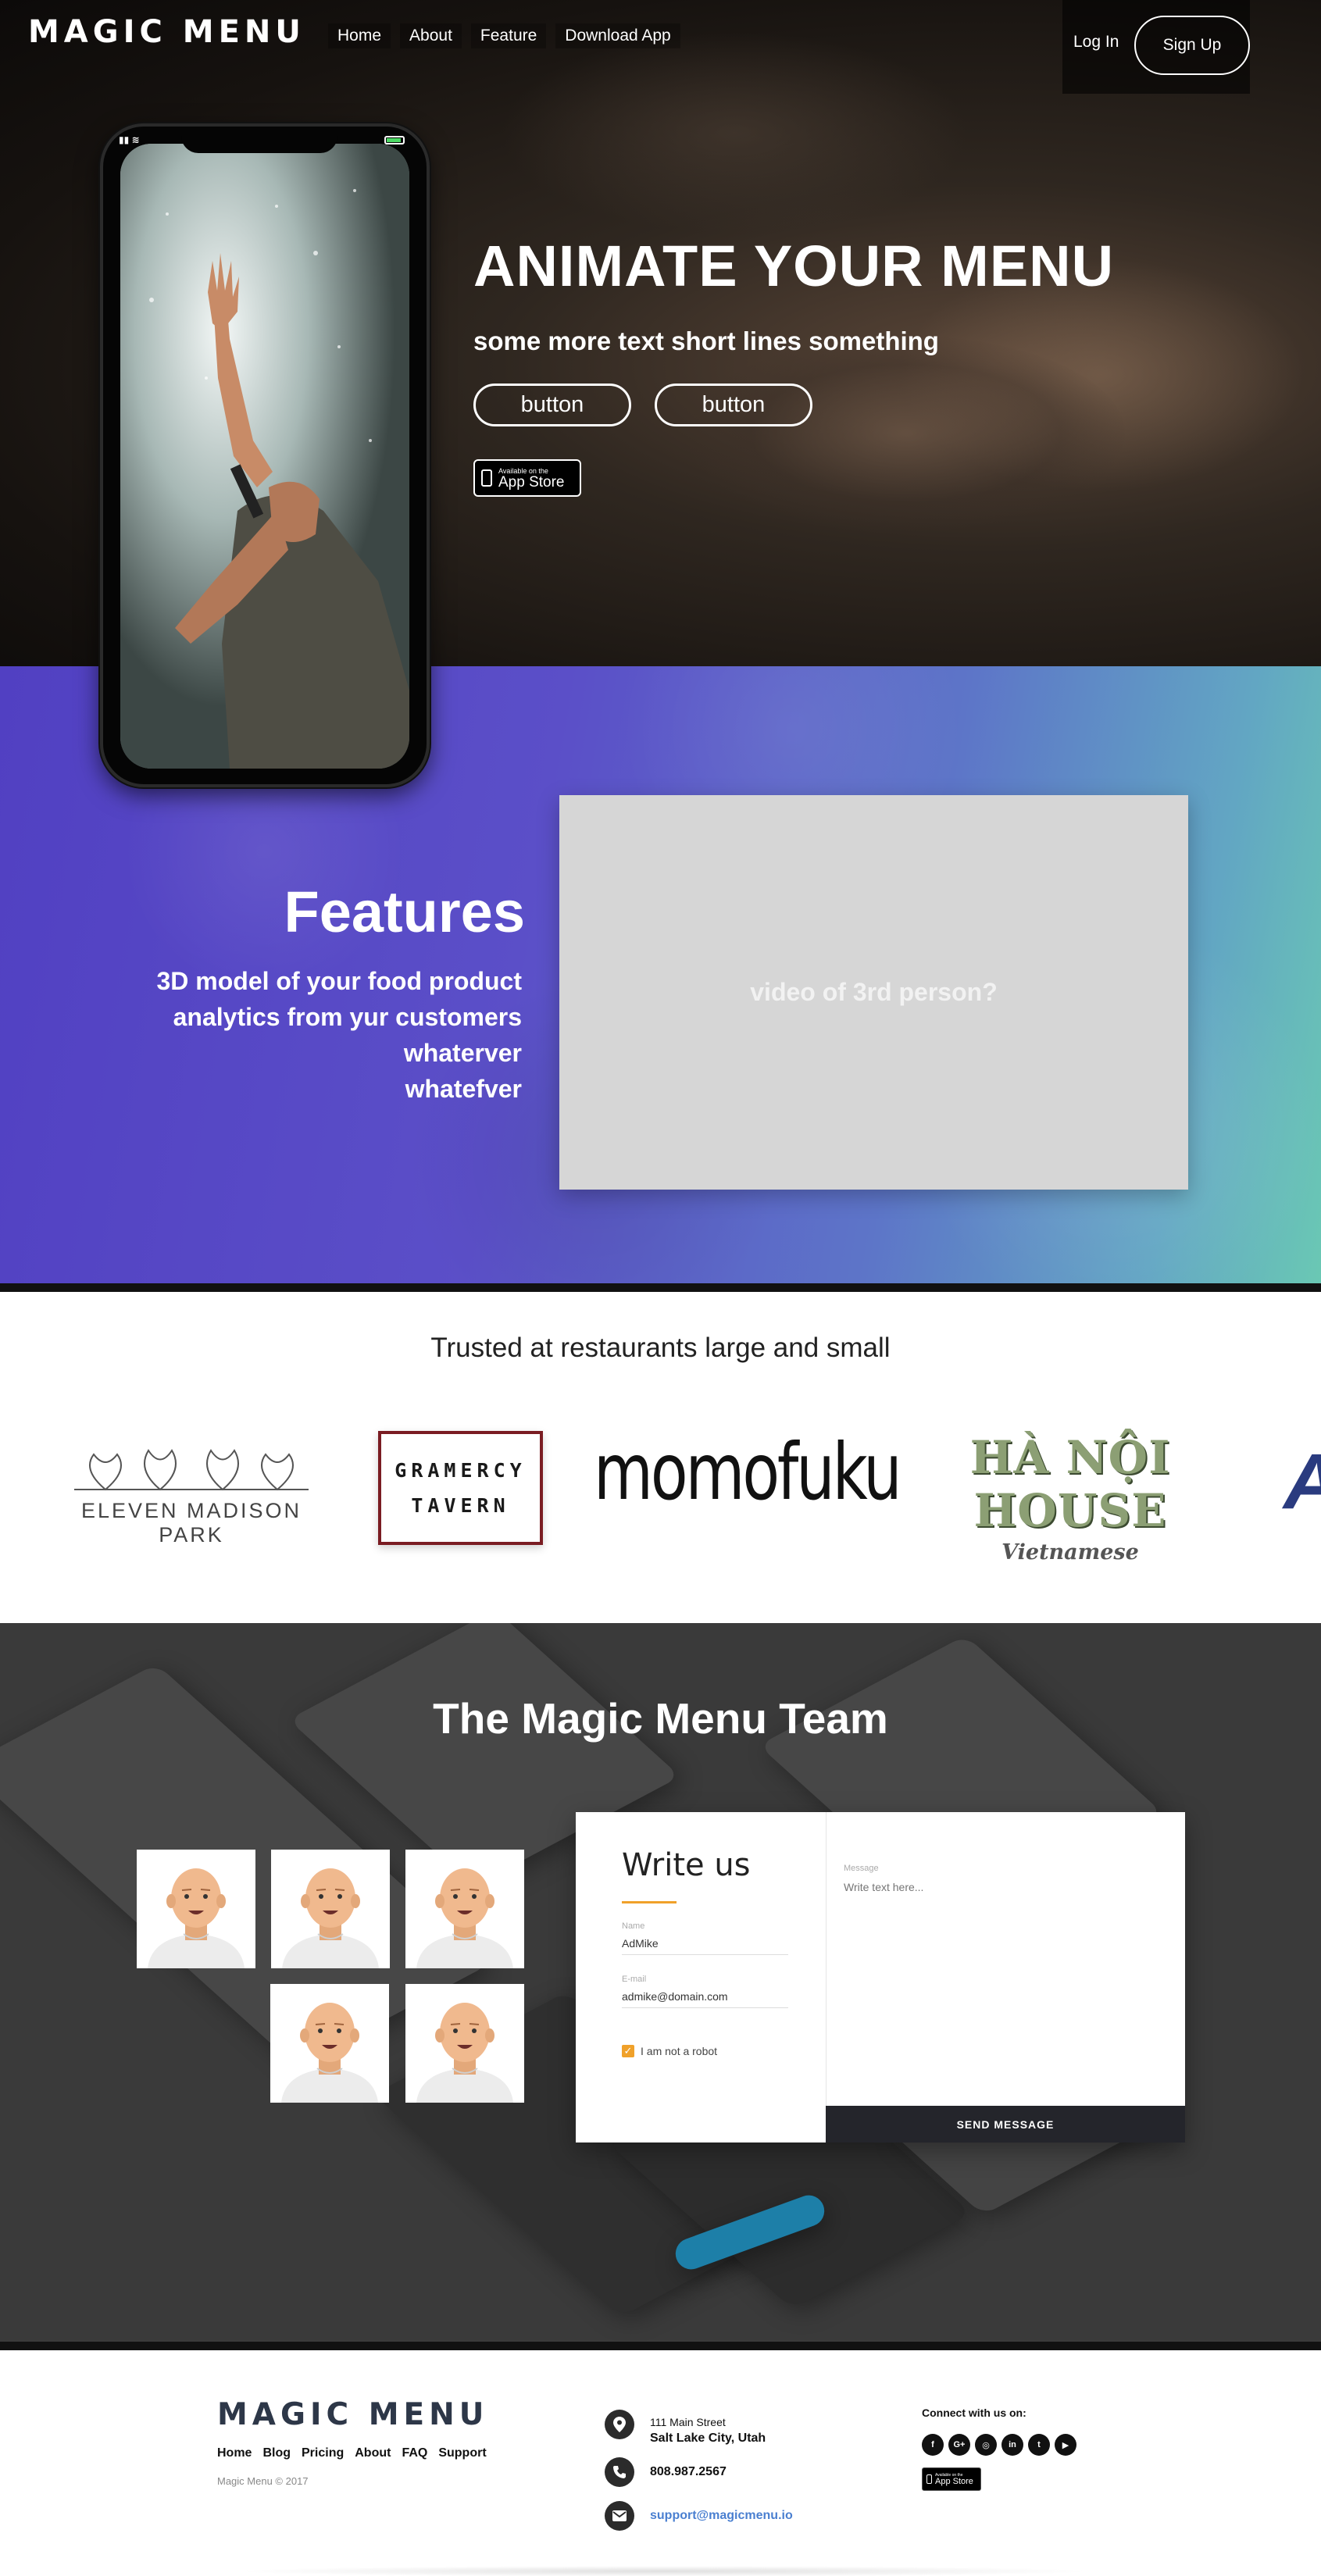 This screenshot has width=1321, height=2576. Describe the element at coordinates (460, 1505) in the screenshot. I see `logo-gramercy-line2: TAVERN` at that location.